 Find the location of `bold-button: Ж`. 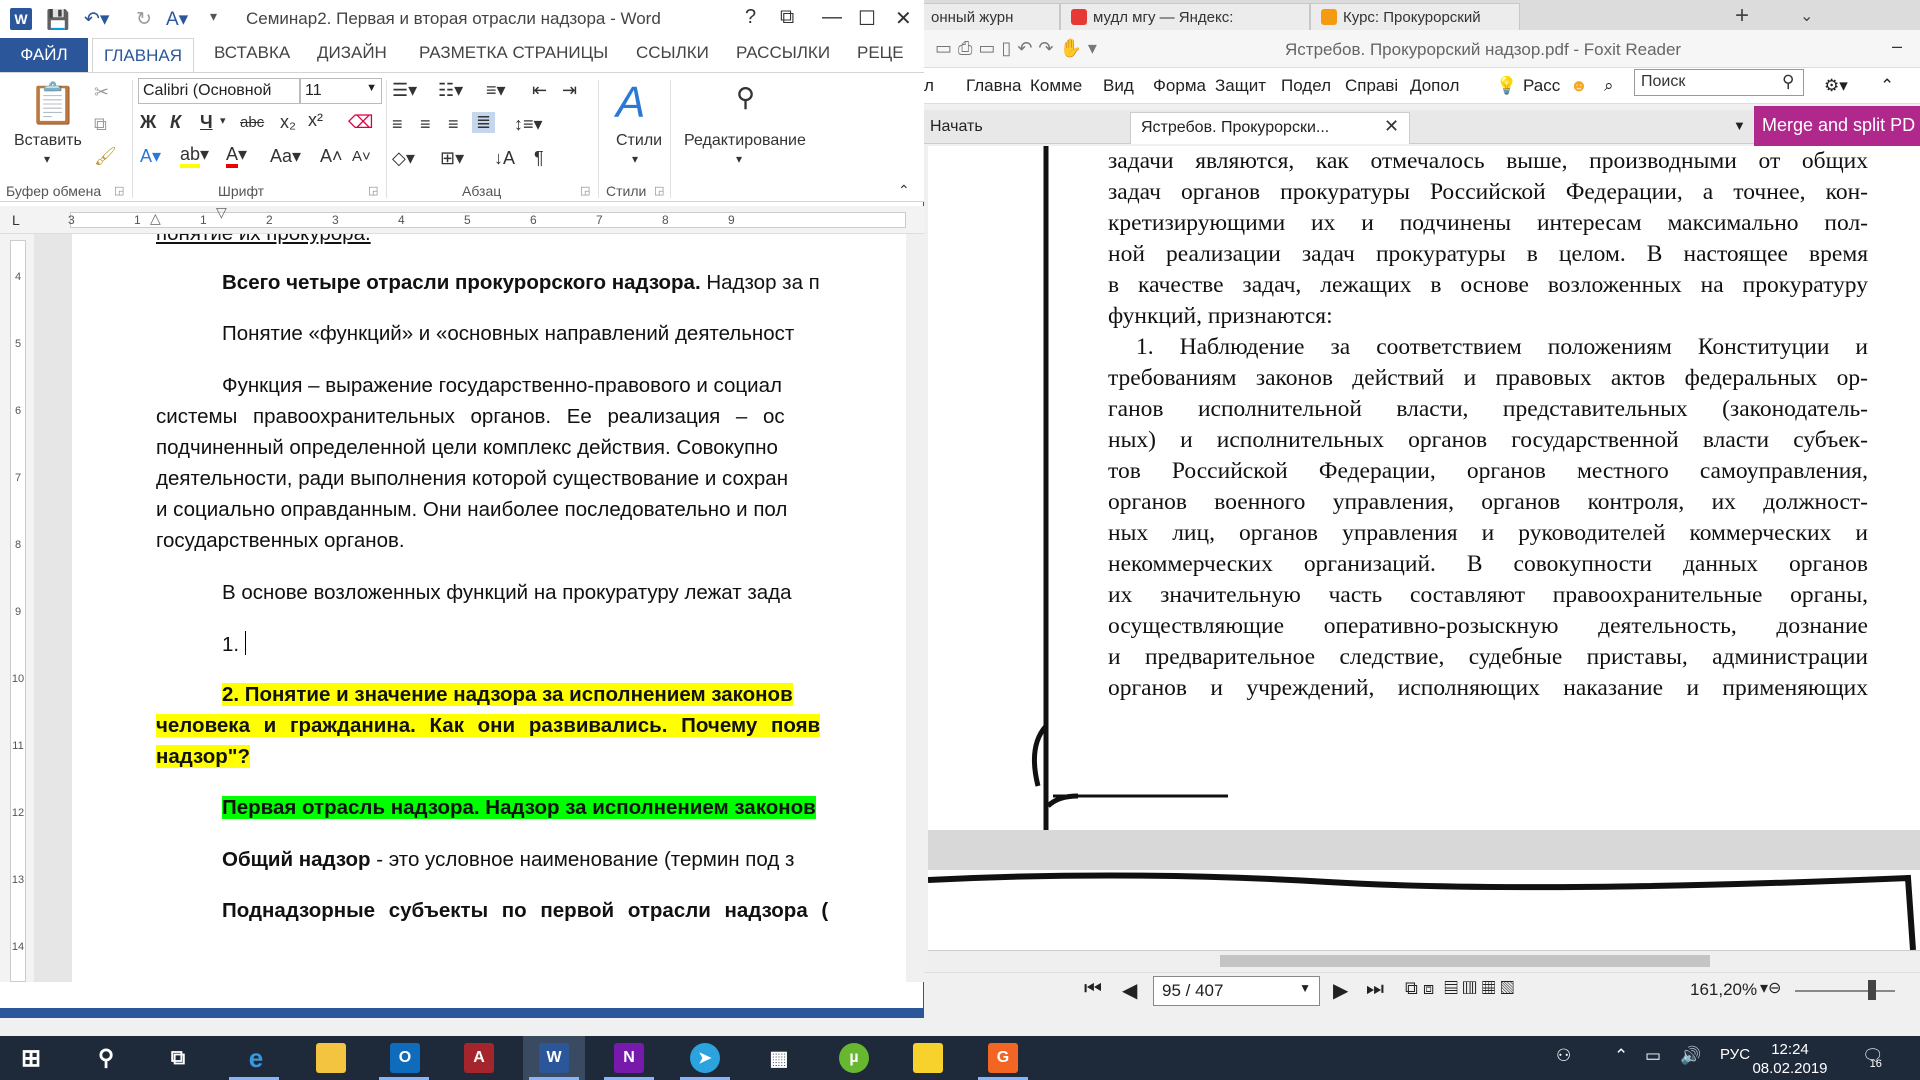

bold-button: Ж is located at coordinates (148, 122).